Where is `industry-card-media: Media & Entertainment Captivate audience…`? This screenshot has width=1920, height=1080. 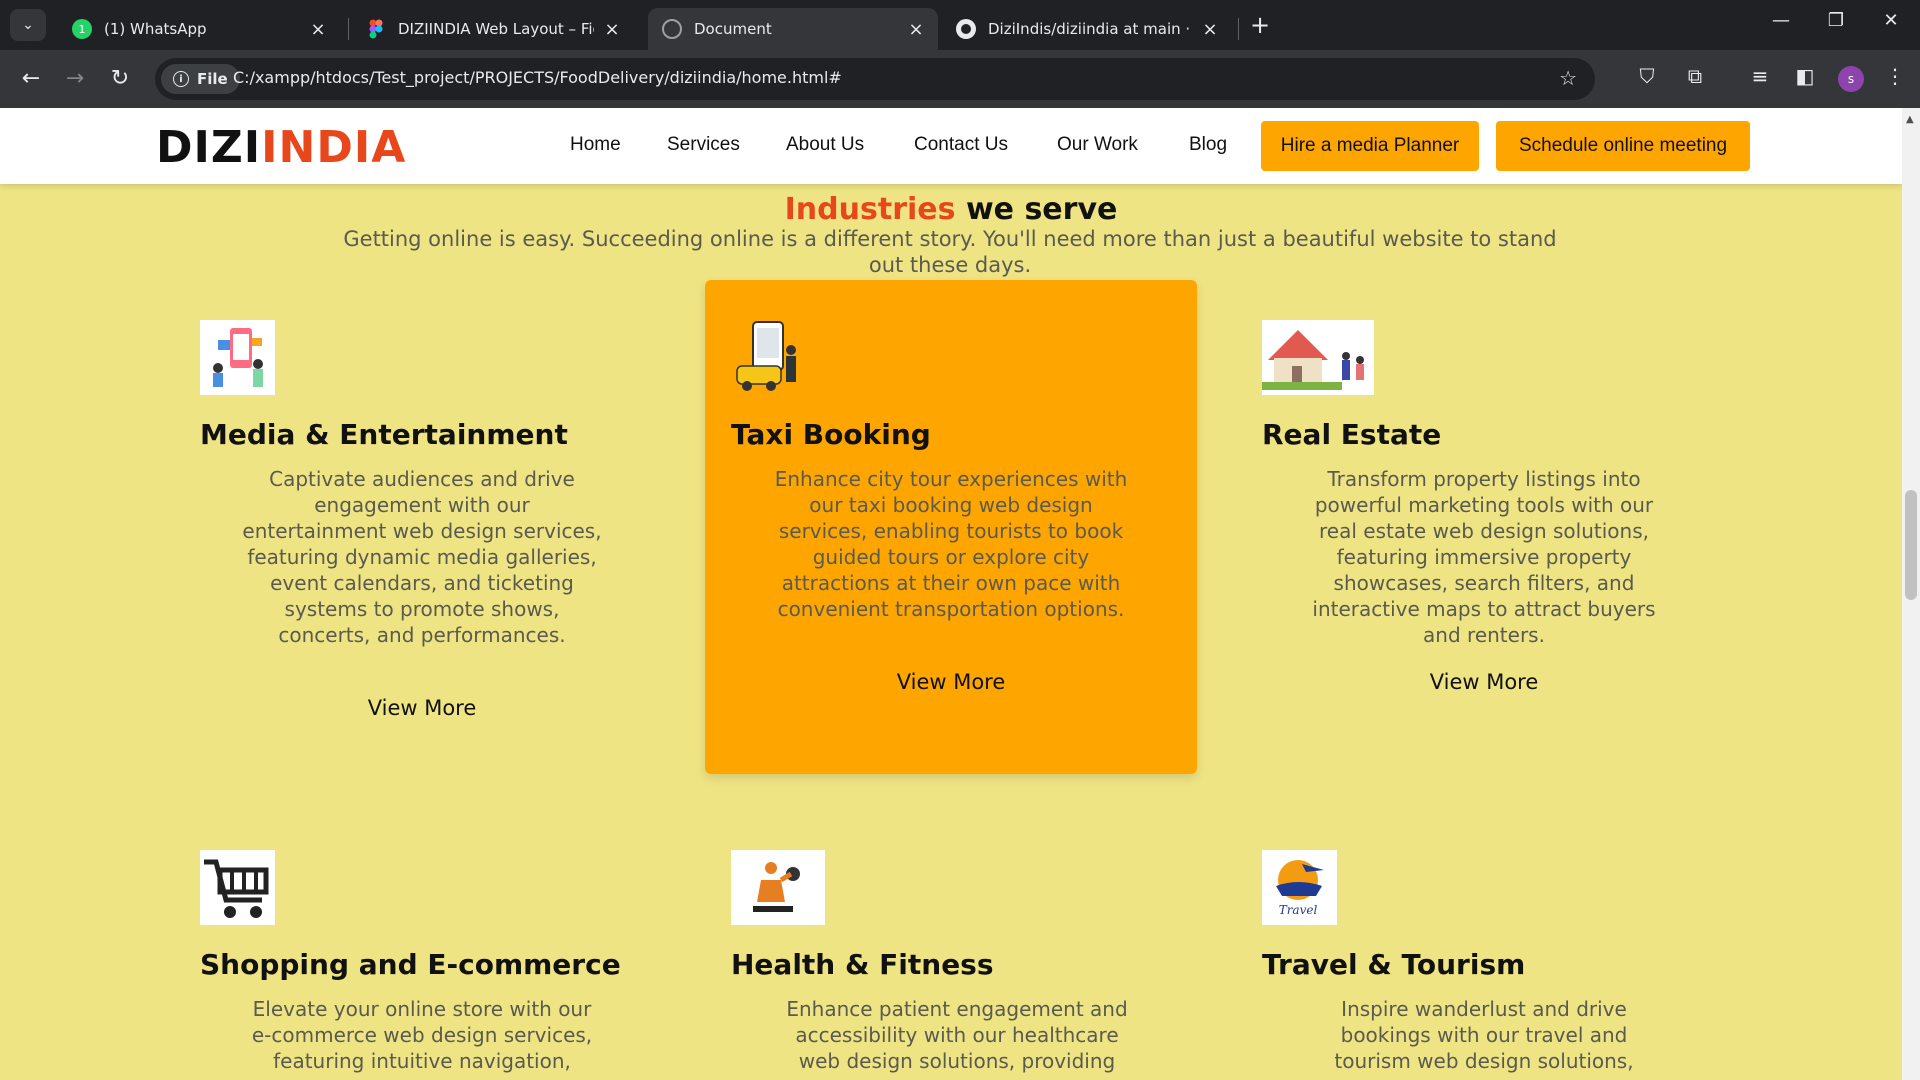 industry-card-media: Media & Entertainment Captivate audience… is located at coordinates (446, 500).